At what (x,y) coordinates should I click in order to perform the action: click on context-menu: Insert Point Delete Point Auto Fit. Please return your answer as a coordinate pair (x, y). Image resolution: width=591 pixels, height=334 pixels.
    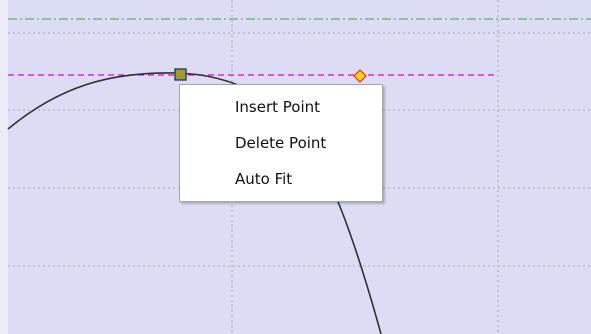
    Looking at the image, I should click on (281, 143).